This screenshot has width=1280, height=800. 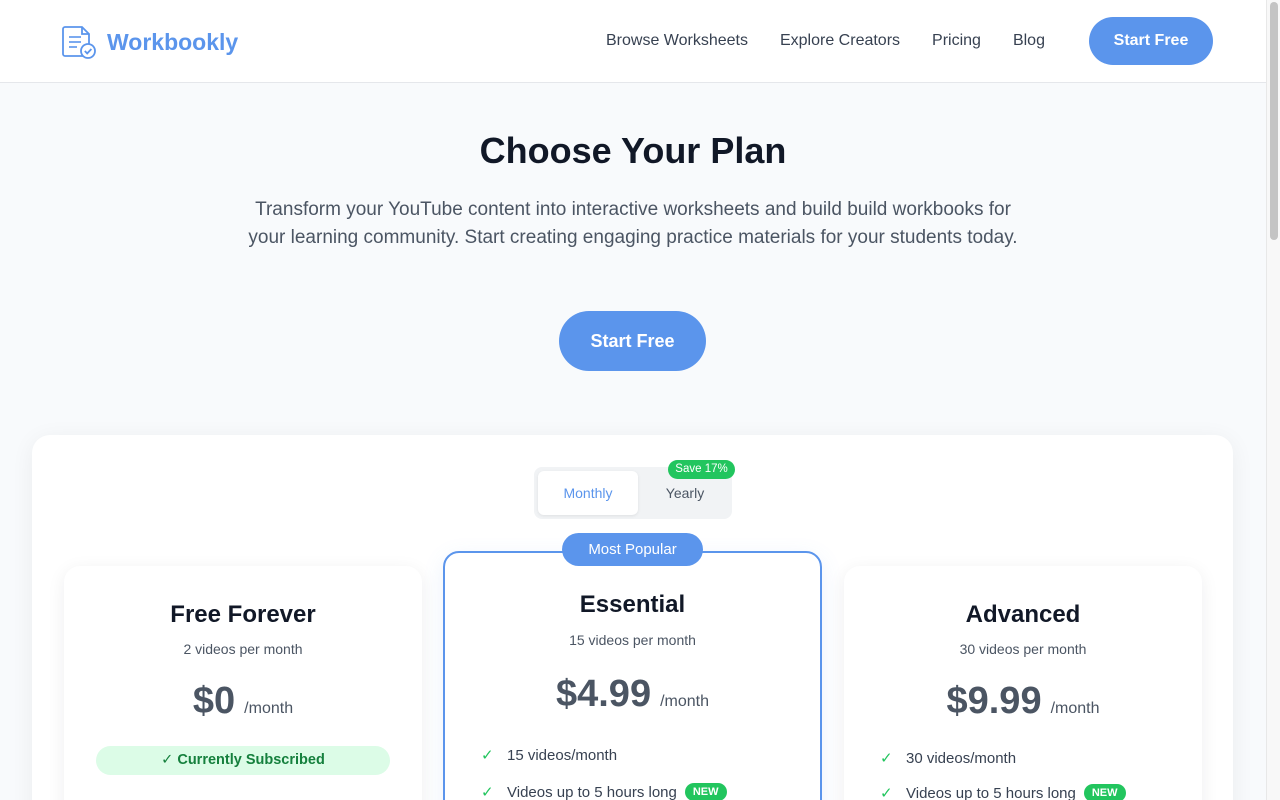 What do you see at coordinates (1029, 41) in the screenshot?
I see `nav-blog: Blog` at bounding box center [1029, 41].